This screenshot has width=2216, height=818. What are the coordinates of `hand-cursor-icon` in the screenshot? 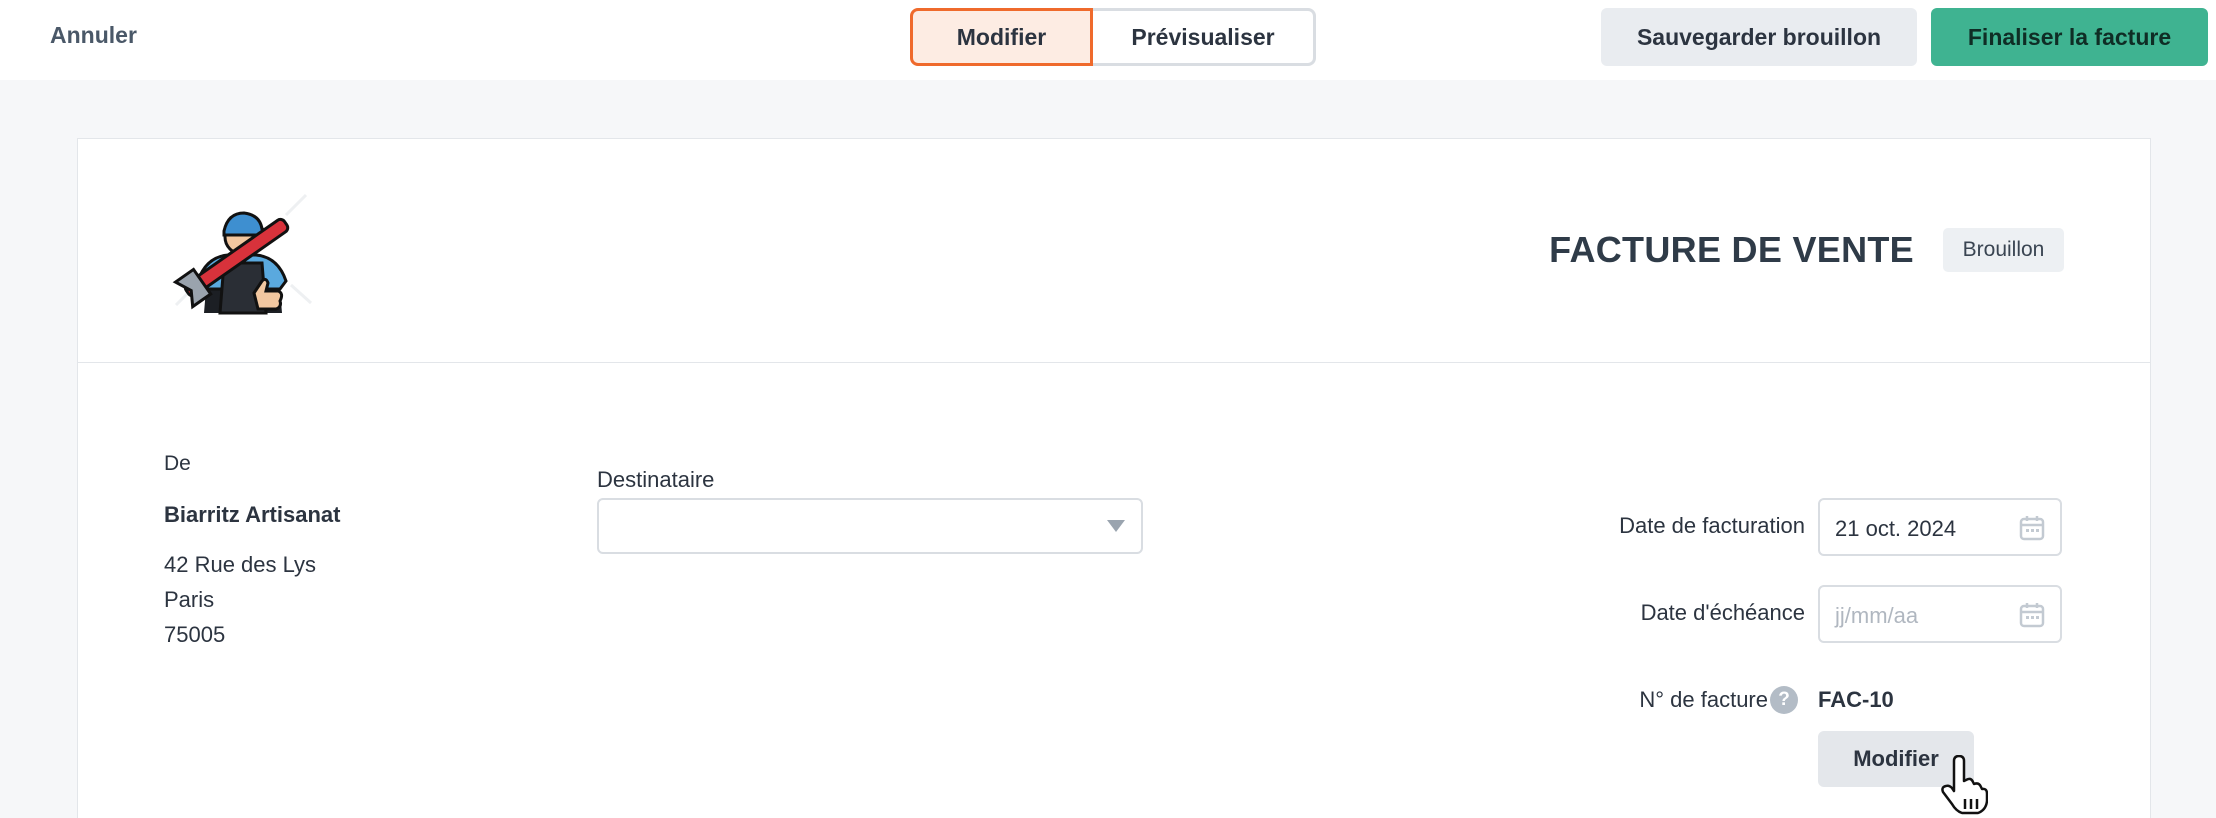 It's located at (1964, 785).